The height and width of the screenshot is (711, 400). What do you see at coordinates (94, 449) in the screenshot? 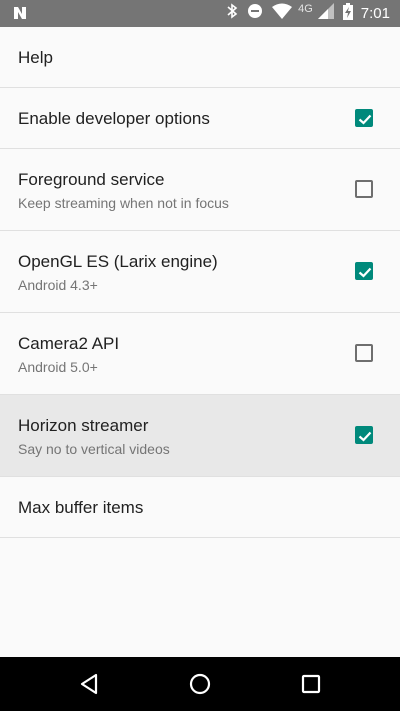
I see `setting-summary: Say no to vertical videos` at bounding box center [94, 449].